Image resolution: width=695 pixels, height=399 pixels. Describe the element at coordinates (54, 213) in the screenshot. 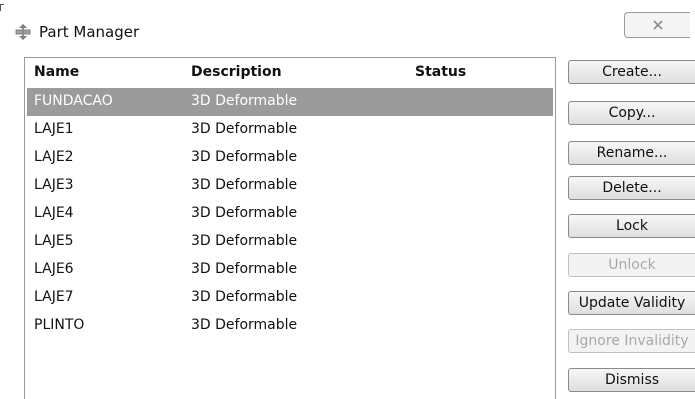

I see `part-name: LAJE4` at that location.